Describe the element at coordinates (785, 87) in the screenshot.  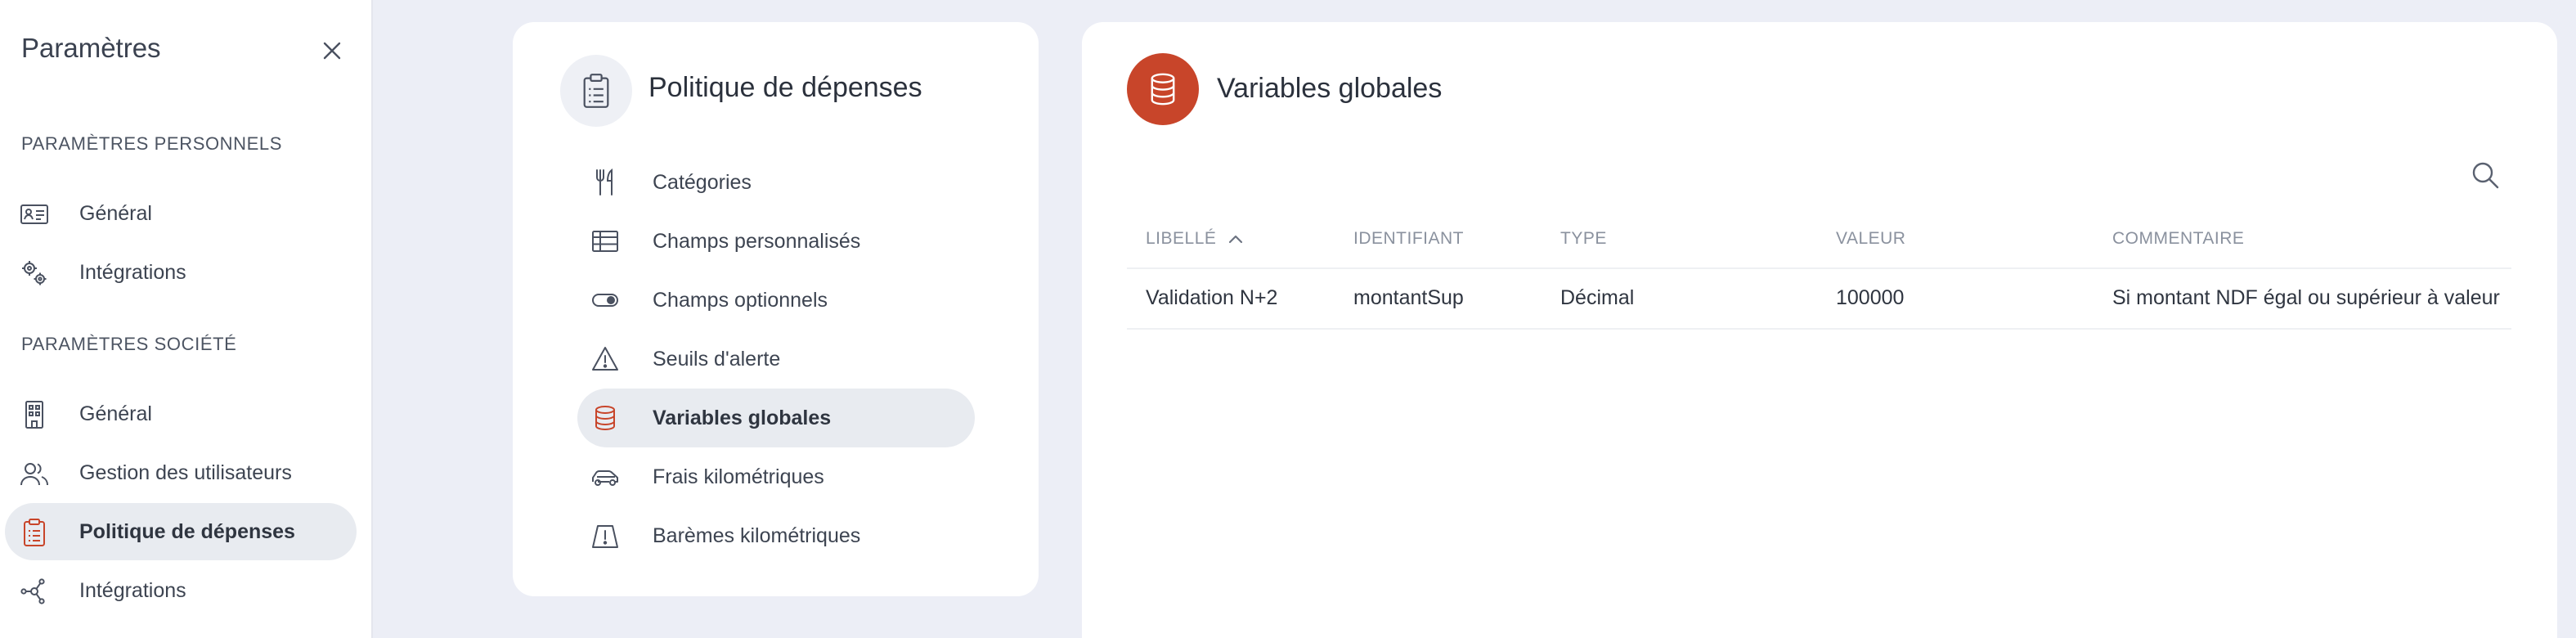
I see `menu-title: Politique de dépenses` at that location.